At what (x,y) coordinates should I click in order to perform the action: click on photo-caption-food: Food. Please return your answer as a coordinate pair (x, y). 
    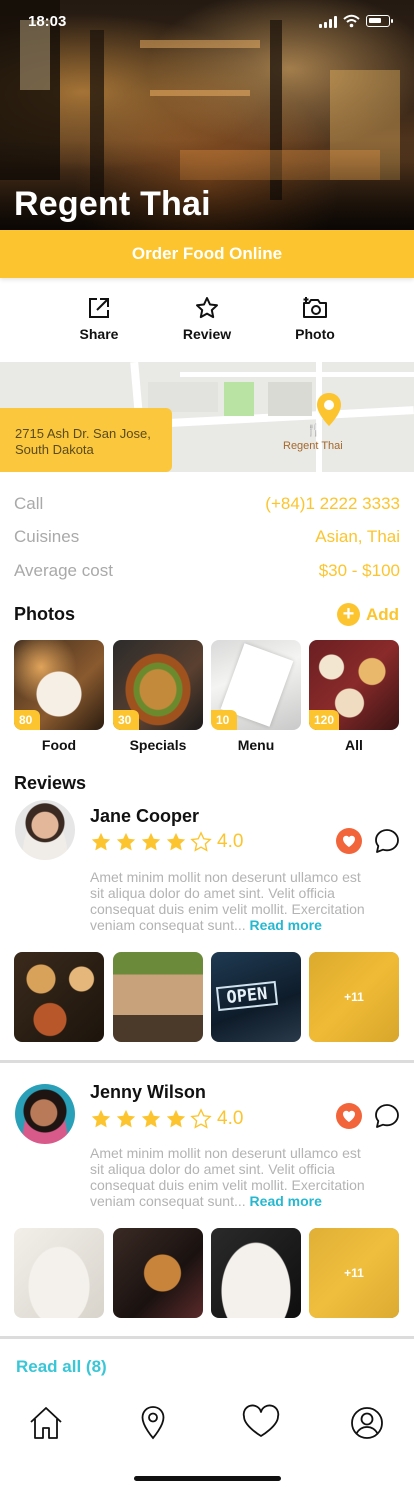
    Looking at the image, I should click on (59, 745).